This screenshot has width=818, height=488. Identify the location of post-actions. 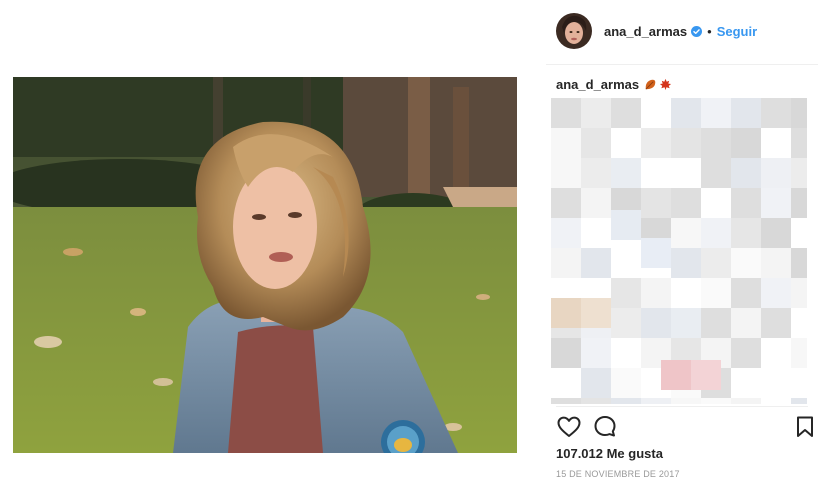
(687, 428).